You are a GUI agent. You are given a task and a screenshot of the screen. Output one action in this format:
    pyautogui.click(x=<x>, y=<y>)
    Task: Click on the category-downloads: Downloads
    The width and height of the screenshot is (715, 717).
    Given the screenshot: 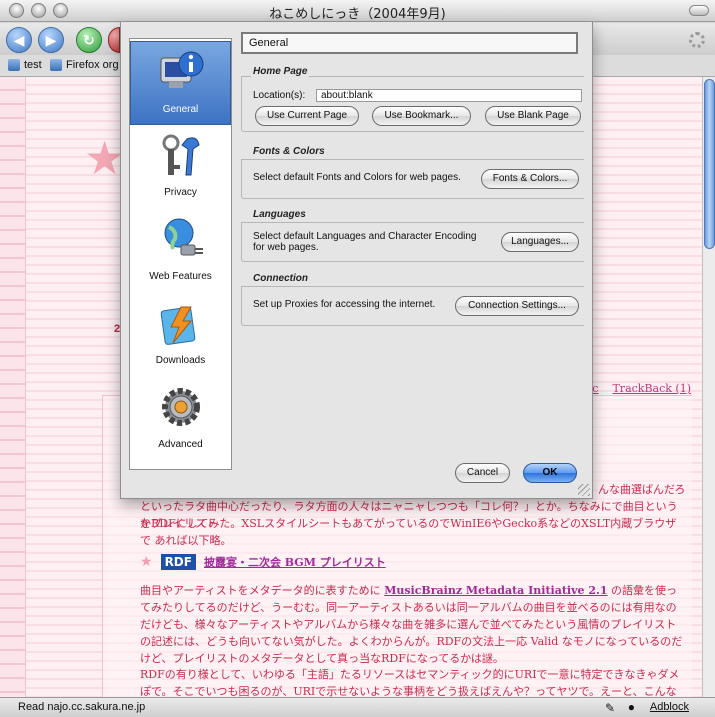 What is the action you would take?
    pyautogui.click(x=180, y=335)
    